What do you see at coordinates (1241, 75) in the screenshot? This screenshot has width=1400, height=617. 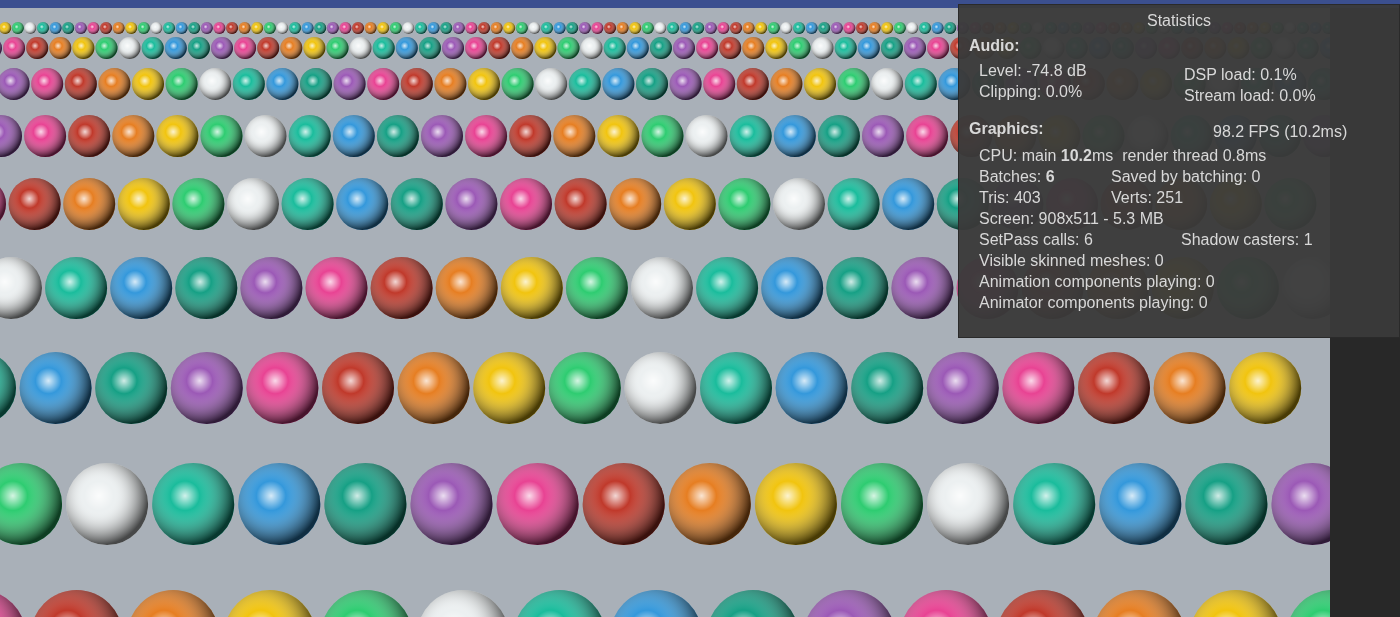 I see `stat-text: DSP load: 0.1%` at bounding box center [1241, 75].